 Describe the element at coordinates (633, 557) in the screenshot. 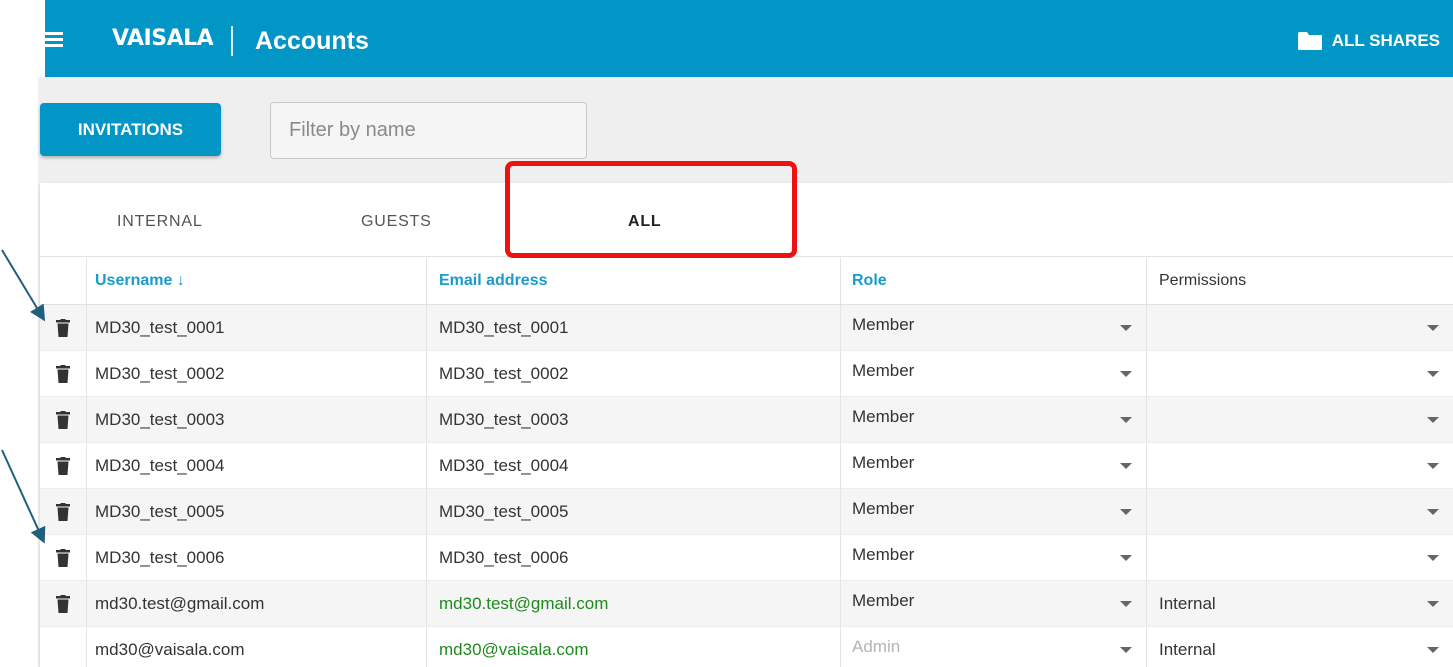

I see `email-cell: MD30_test_0006` at that location.